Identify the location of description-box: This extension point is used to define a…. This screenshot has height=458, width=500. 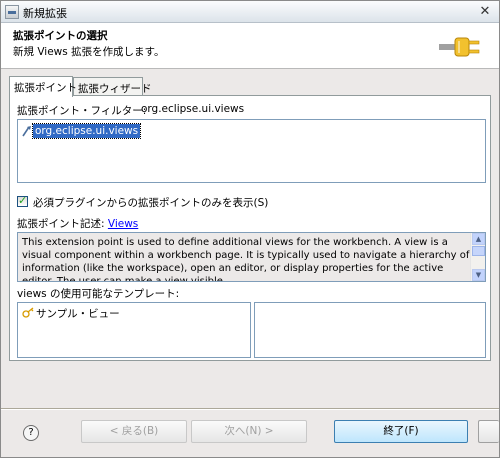
(251, 257).